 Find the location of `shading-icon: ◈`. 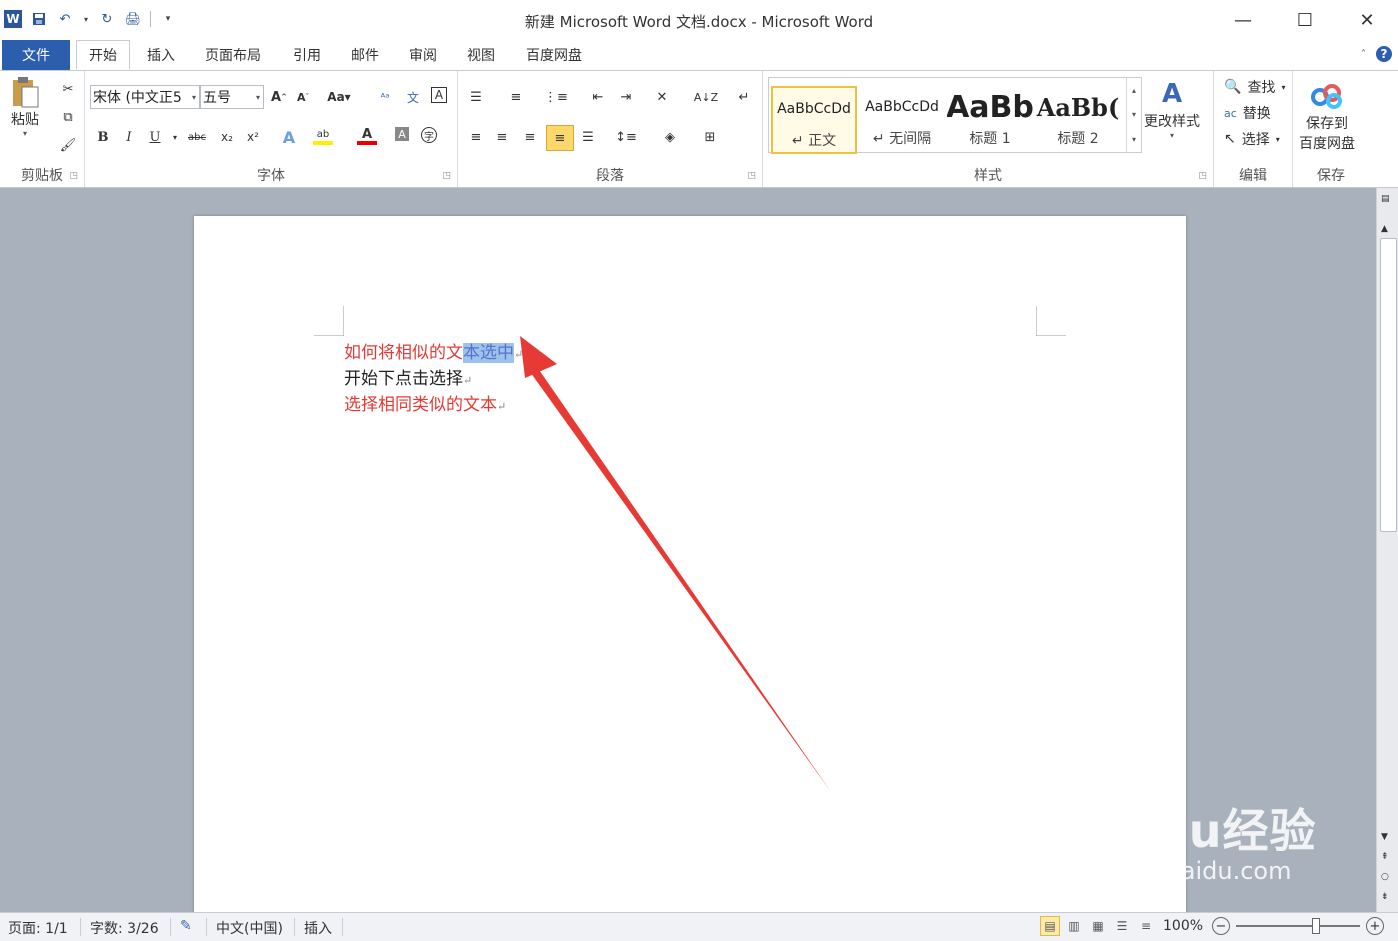

shading-icon: ◈ is located at coordinates (670, 137).